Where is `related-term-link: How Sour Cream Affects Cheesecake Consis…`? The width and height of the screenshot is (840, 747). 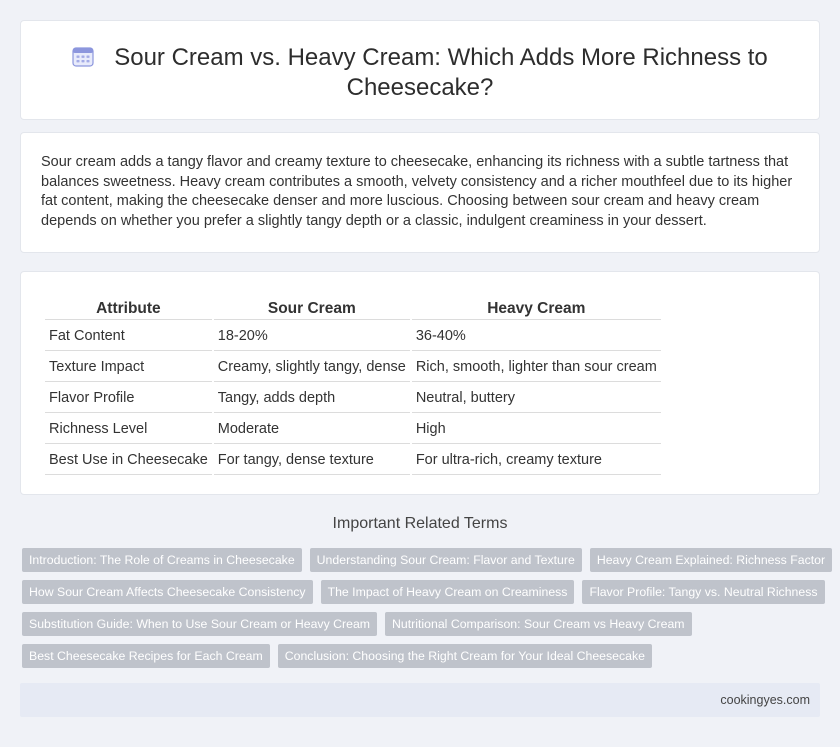 related-term-link: How Sour Cream Affects Cheesecake Consis… is located at coordinates (167, 592).